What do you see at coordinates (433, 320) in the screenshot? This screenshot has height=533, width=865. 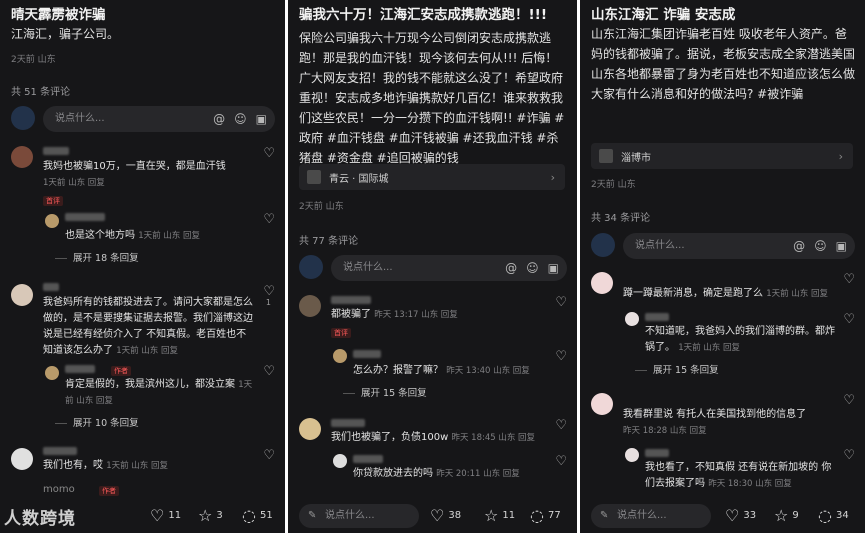 I see `list-item: 都被骗了 昨天 13:17 山东 回复 首评 ♡` at bounding box center [433, 320].